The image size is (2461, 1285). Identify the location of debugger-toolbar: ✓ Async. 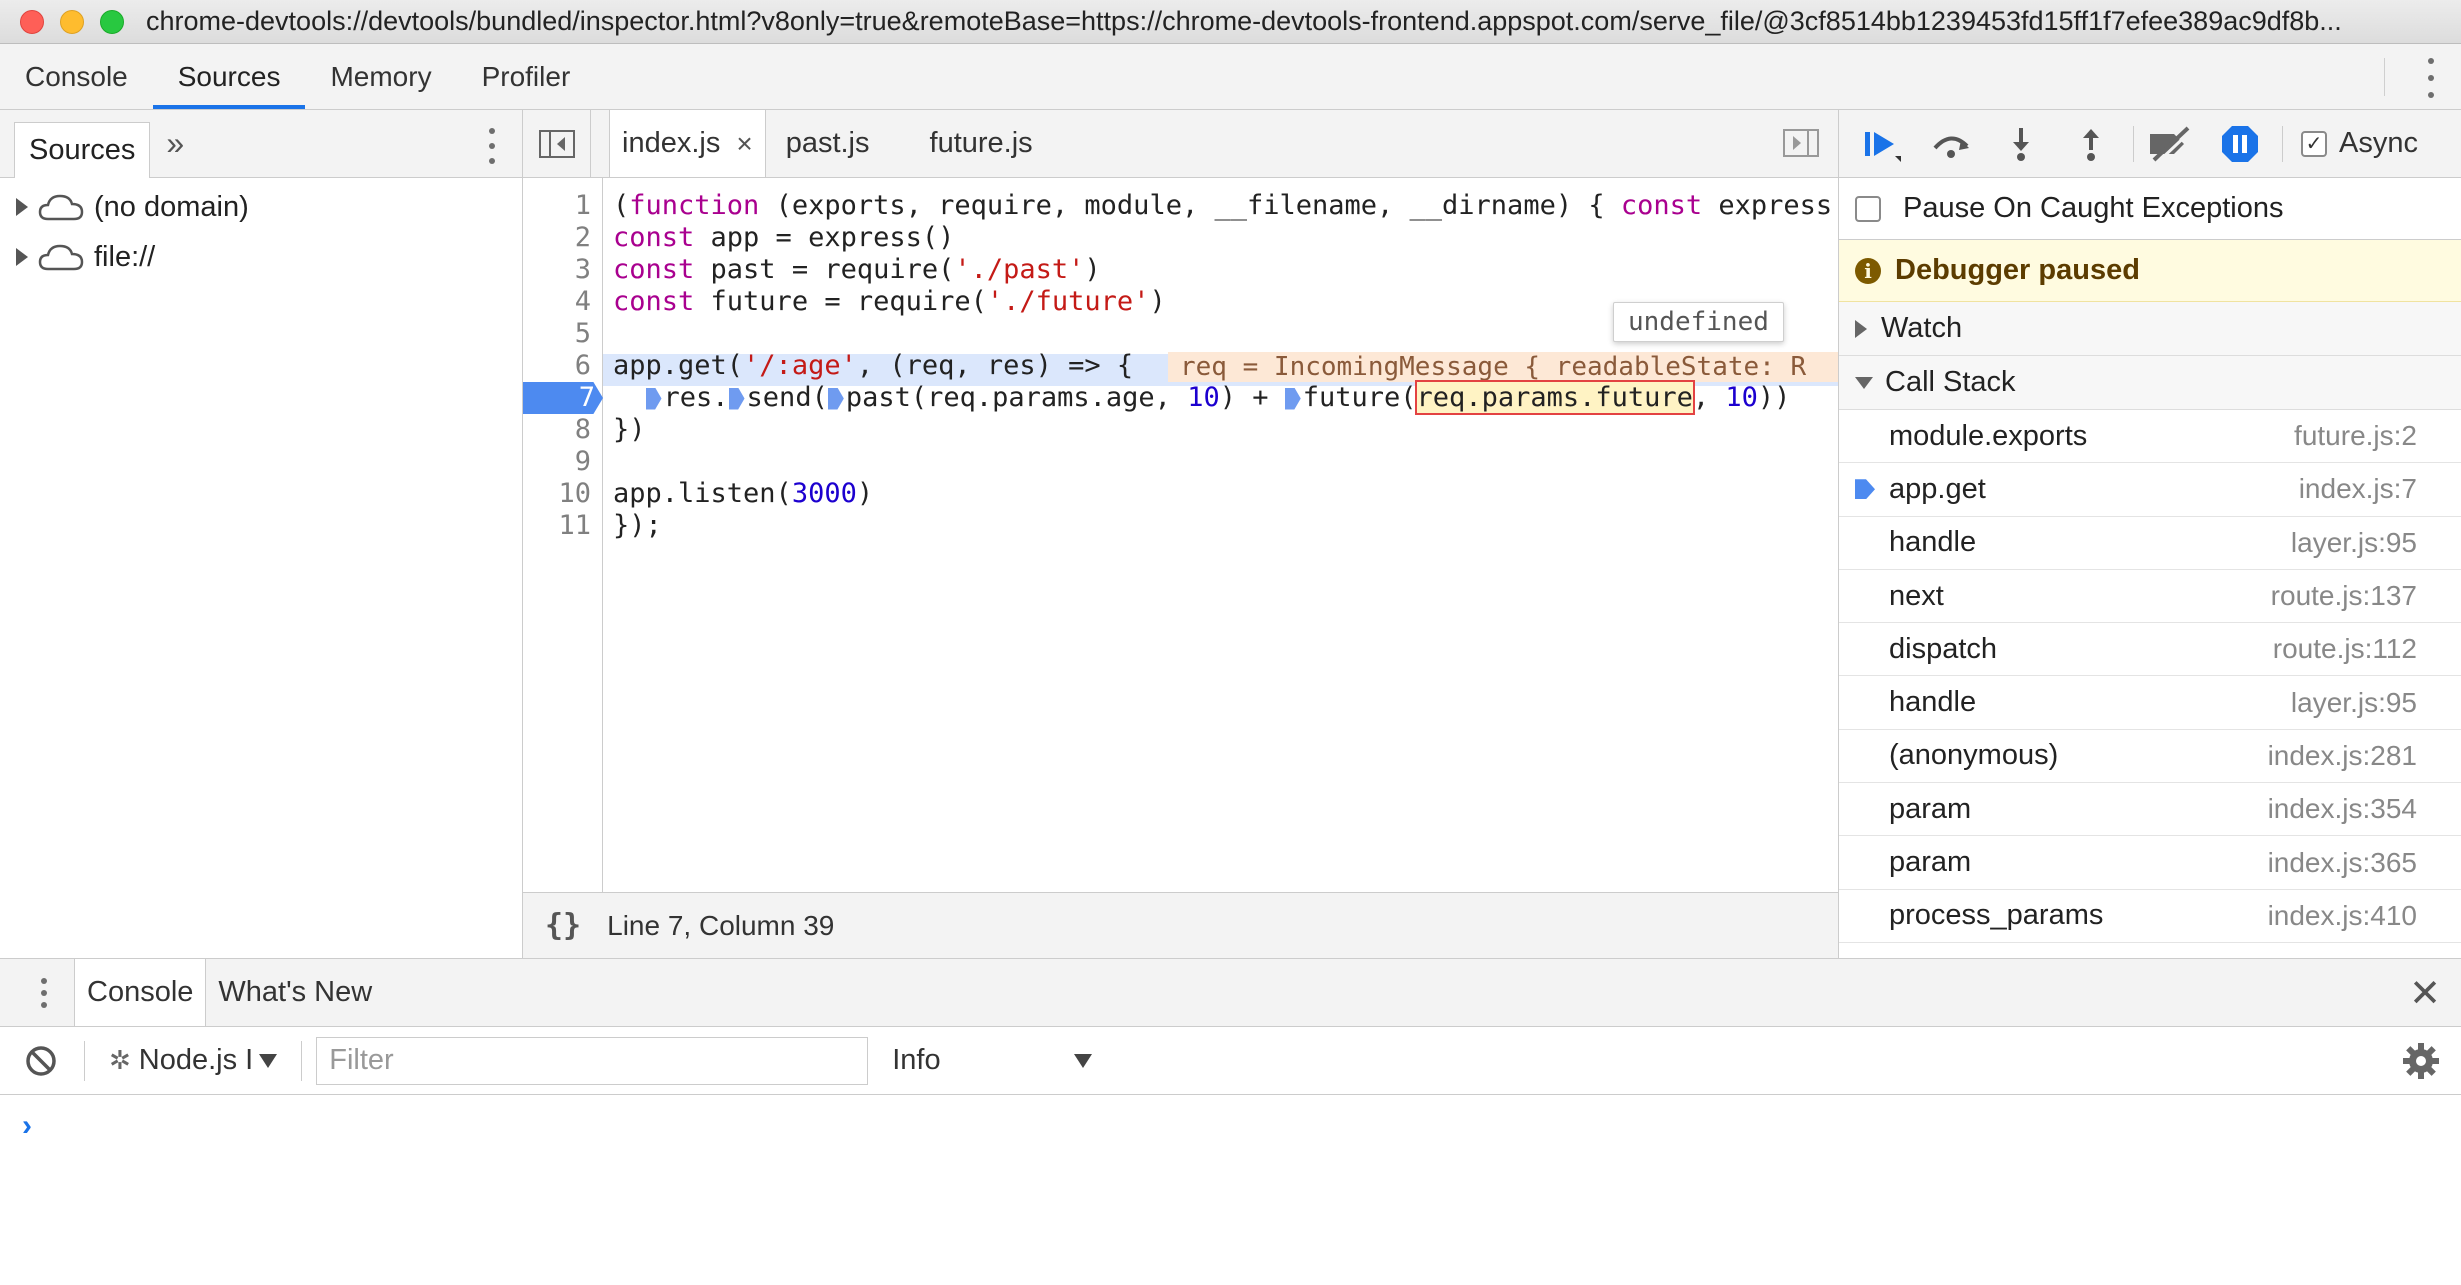
(2150, 144).